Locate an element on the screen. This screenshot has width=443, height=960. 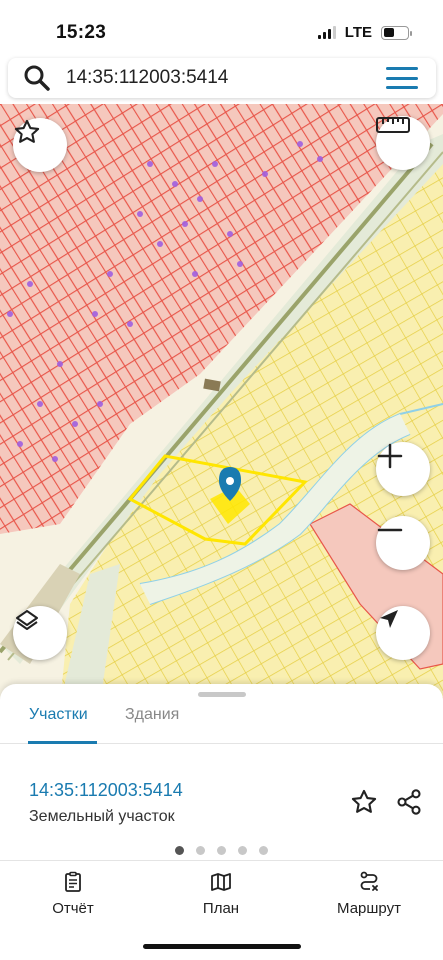
nav-route-label: Маршрут is located at coordinates (369, 908).